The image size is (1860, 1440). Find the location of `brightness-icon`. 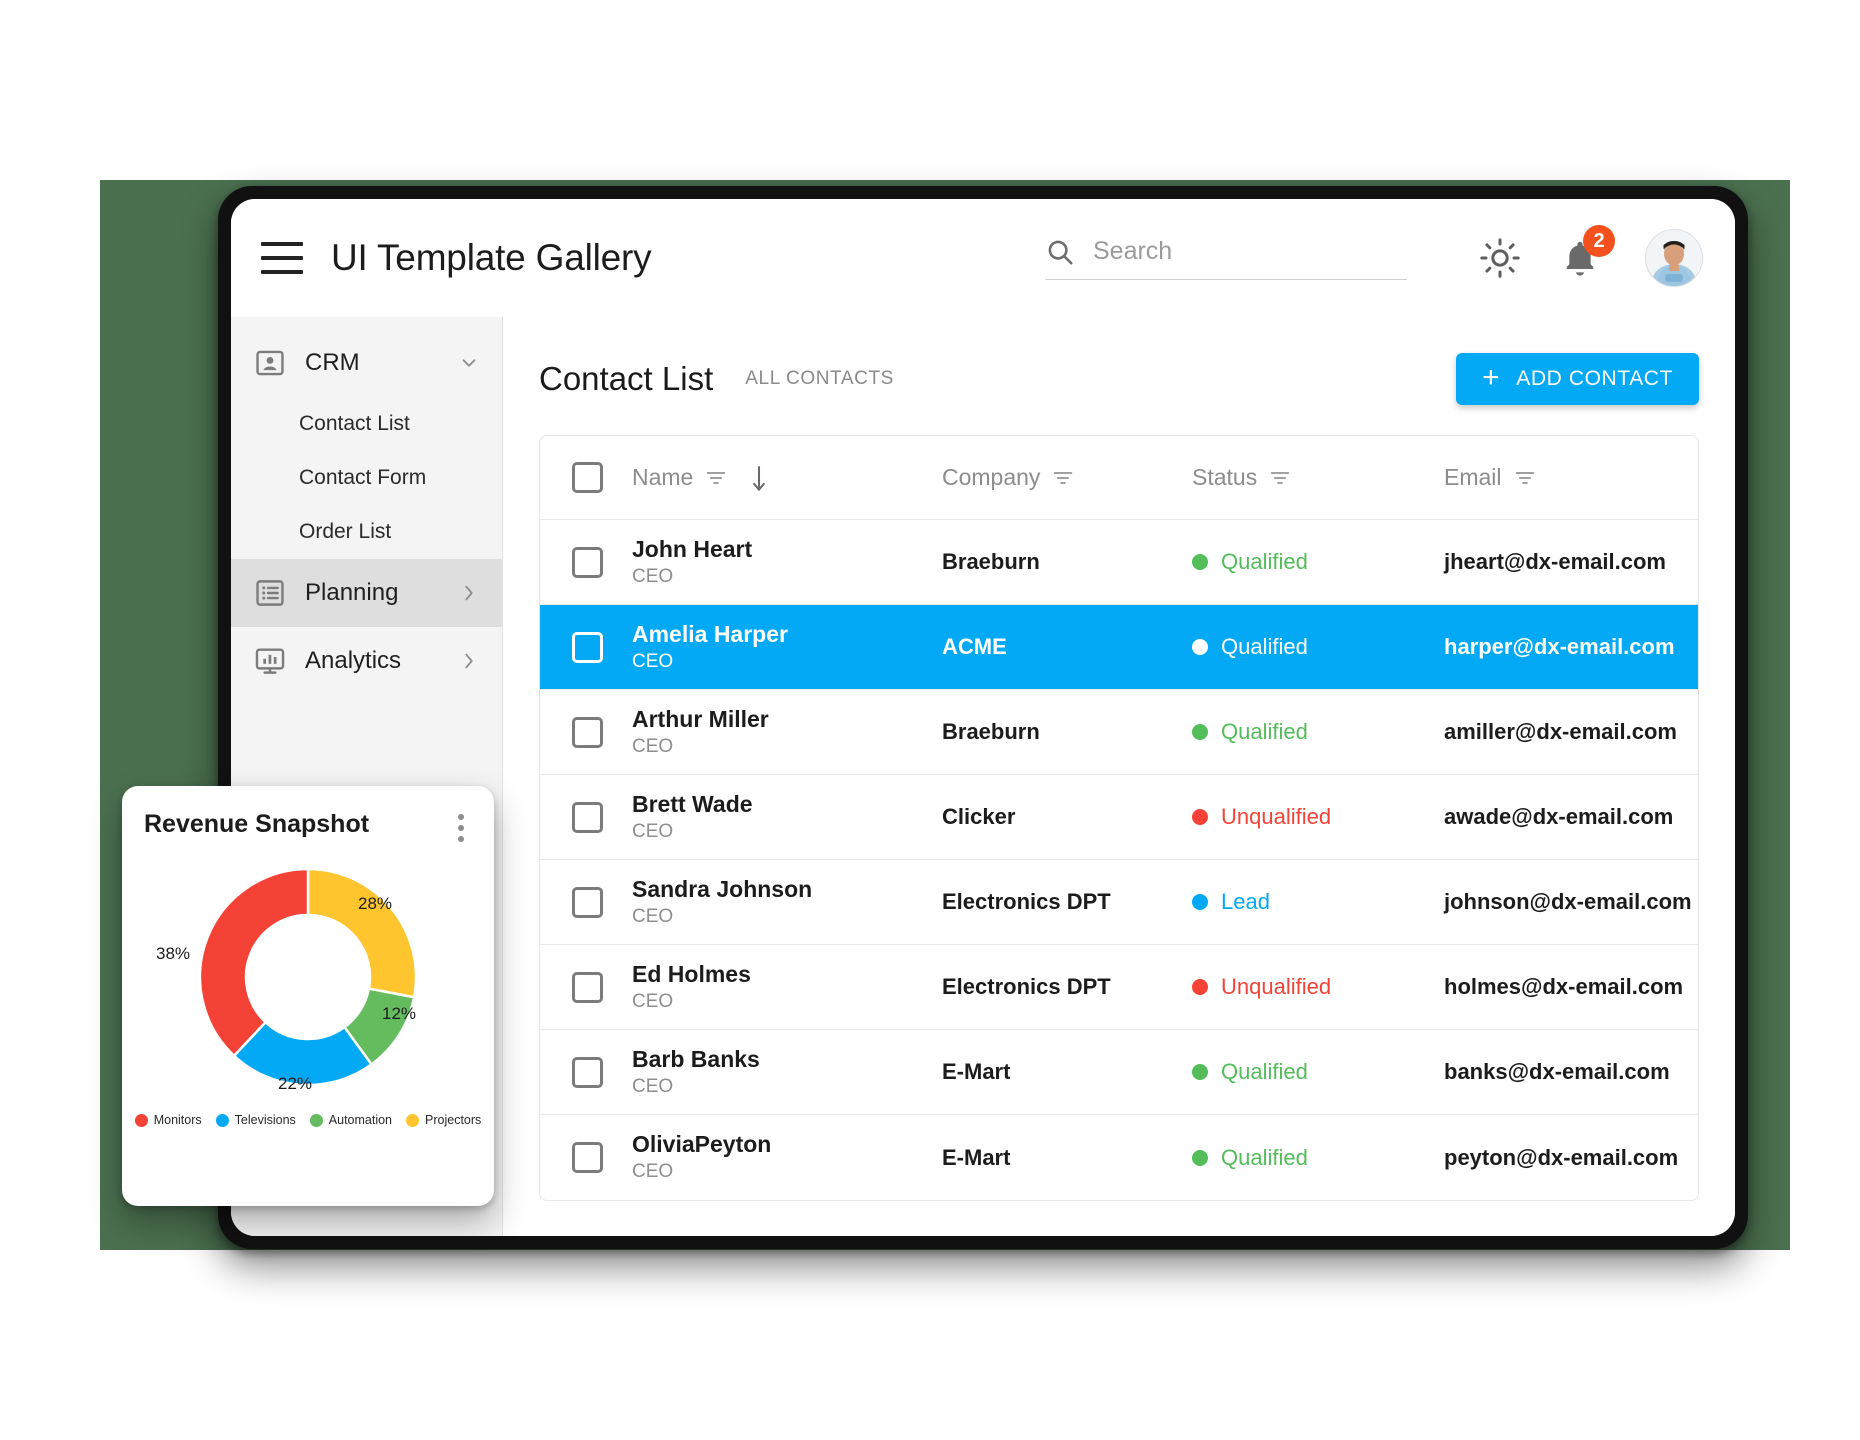

brightness-icon is located at coordinates (1500, 258).